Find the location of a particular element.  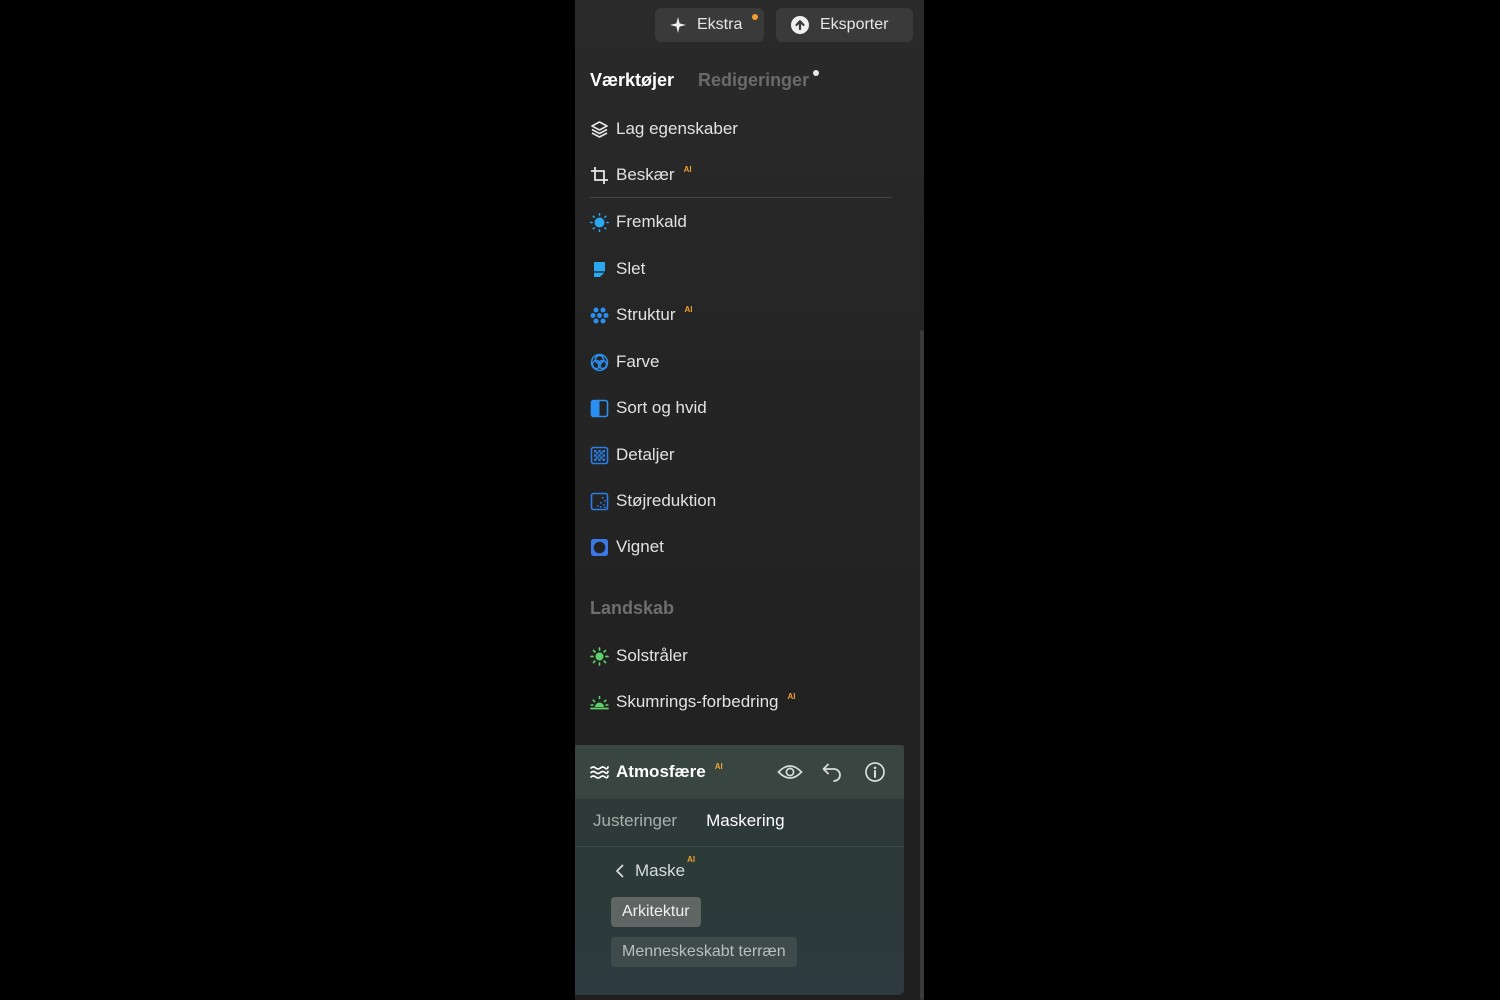

sun-rays-icon is located at coordinates (599, 656).